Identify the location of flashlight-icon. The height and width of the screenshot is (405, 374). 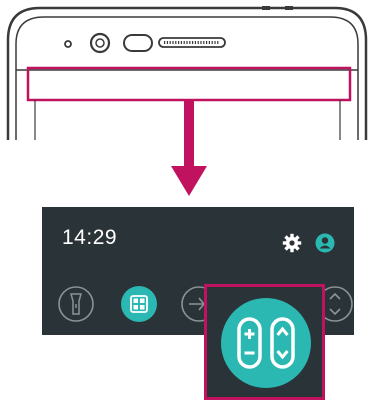
(76, 304).